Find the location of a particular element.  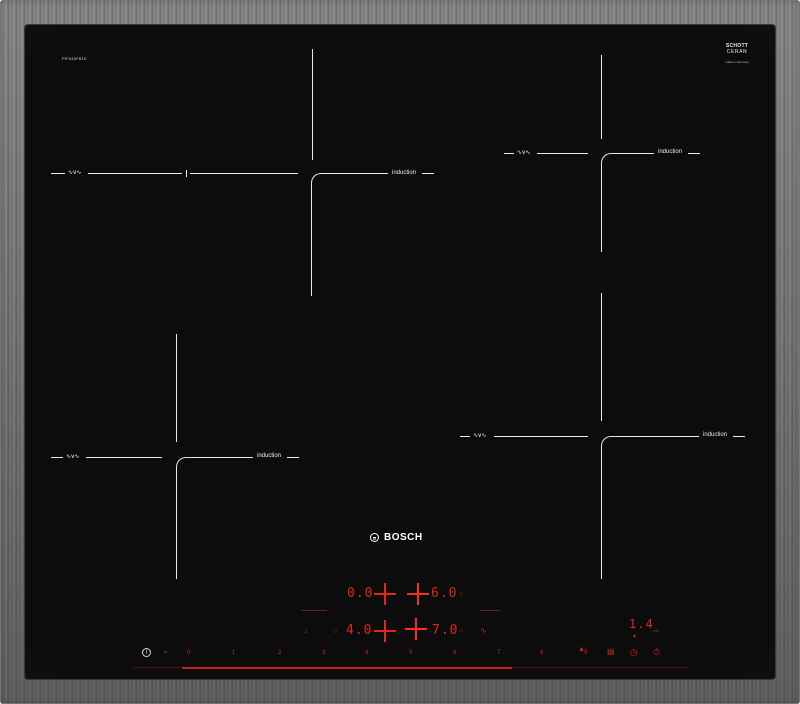

schott-ceran-logo: SCHOTT CERAN made in Germany is located at coordinates (737, 53).